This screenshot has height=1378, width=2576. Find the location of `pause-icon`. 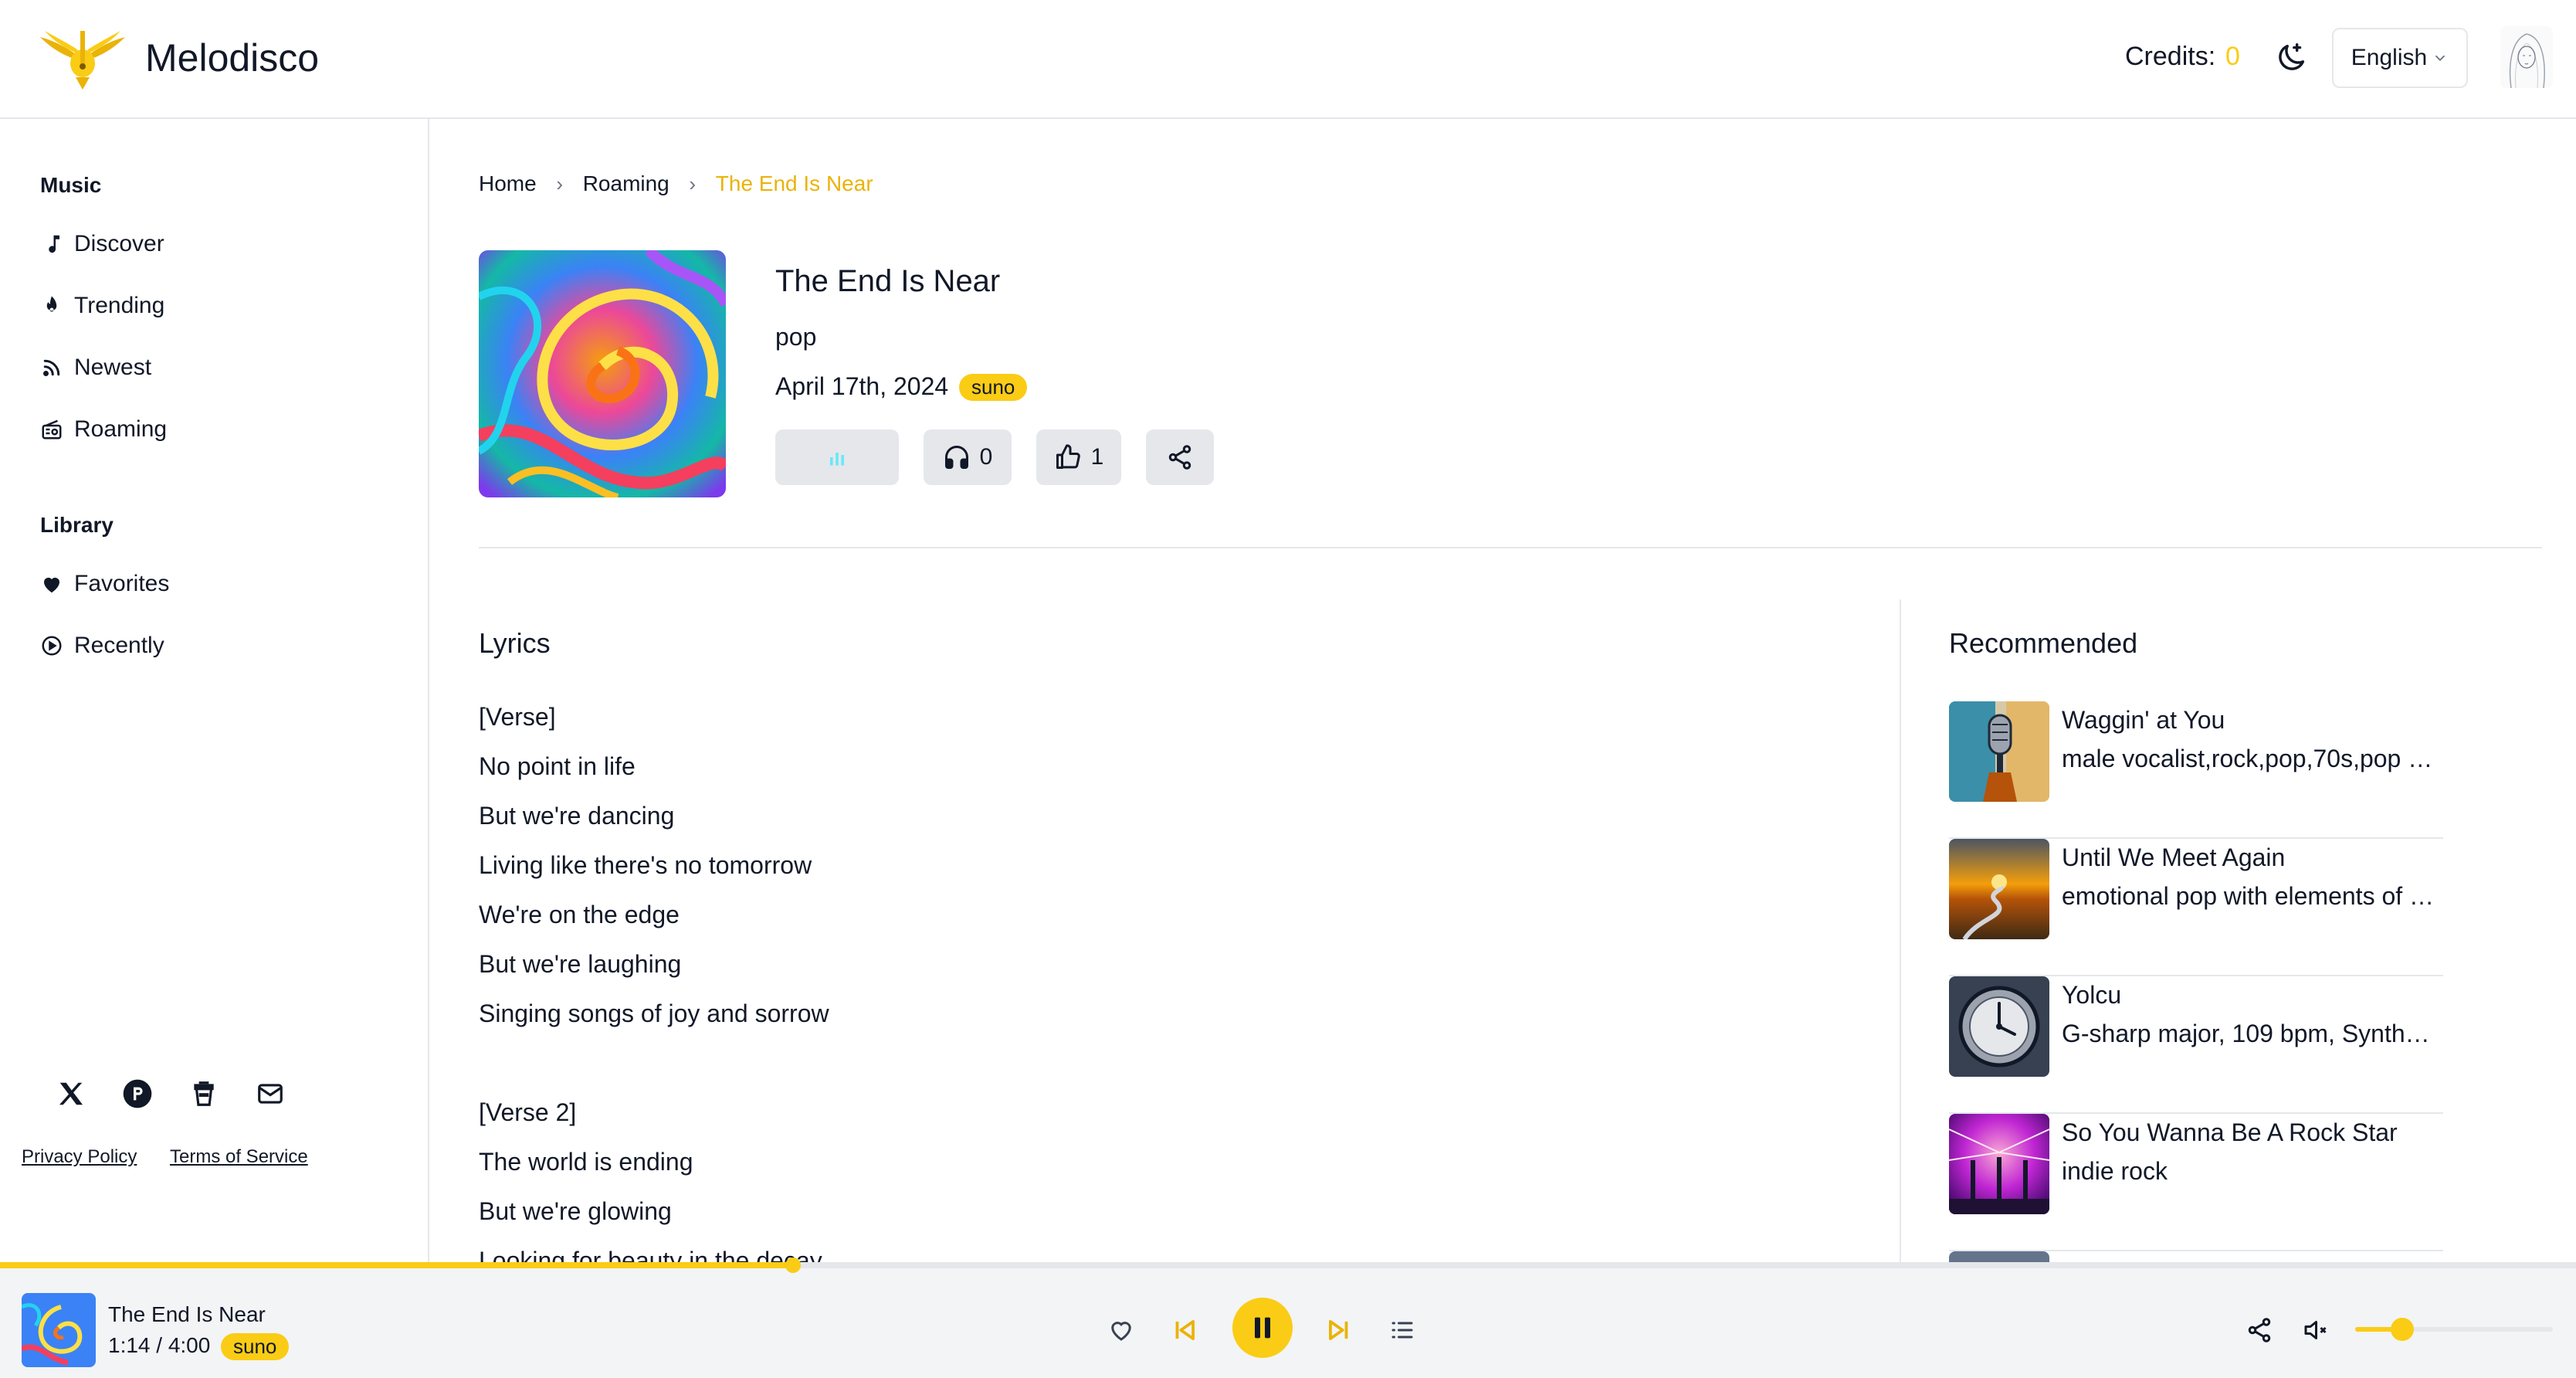

pause-icon is located at coordinates (1262, 1328).